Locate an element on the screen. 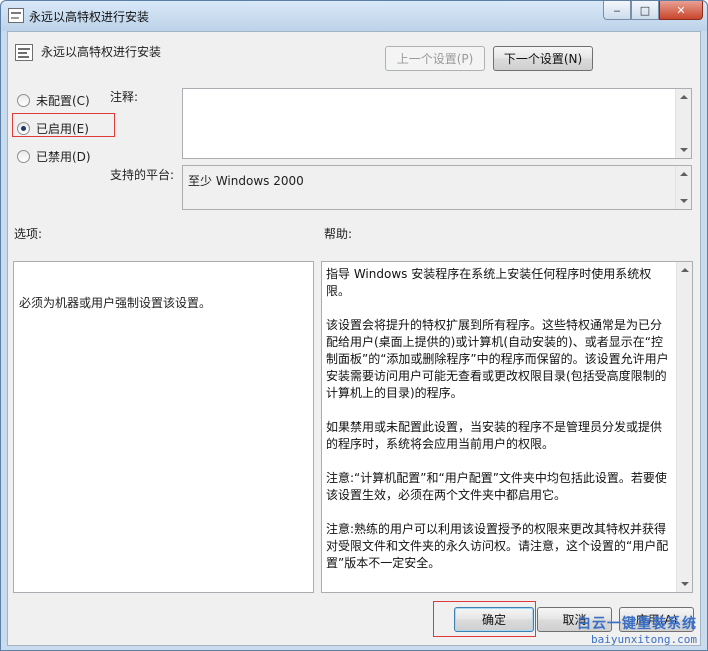 This screenshot has width=708, height=651. minimize-button: ‒ is located at coordinates (617, 10).